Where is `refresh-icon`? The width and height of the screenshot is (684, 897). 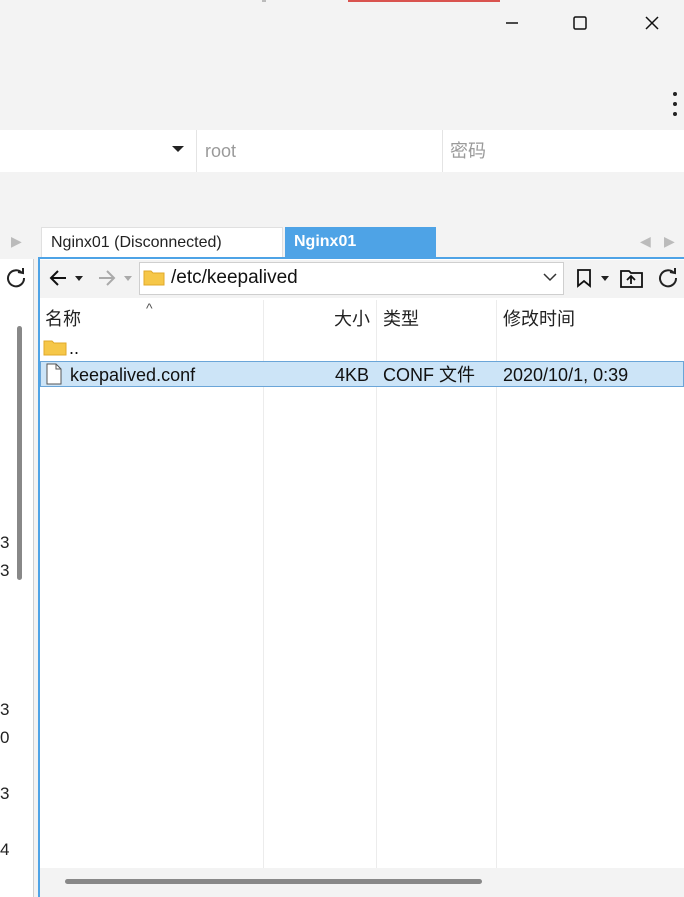
refresh-icon is located at coordinates (16, 277).